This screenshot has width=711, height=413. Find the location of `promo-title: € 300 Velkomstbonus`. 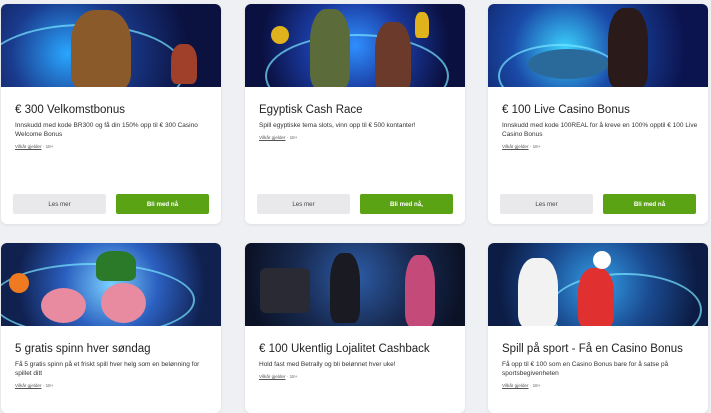

promo-title: € 300 Velkomstbonus is located at coordinates (70, 110).